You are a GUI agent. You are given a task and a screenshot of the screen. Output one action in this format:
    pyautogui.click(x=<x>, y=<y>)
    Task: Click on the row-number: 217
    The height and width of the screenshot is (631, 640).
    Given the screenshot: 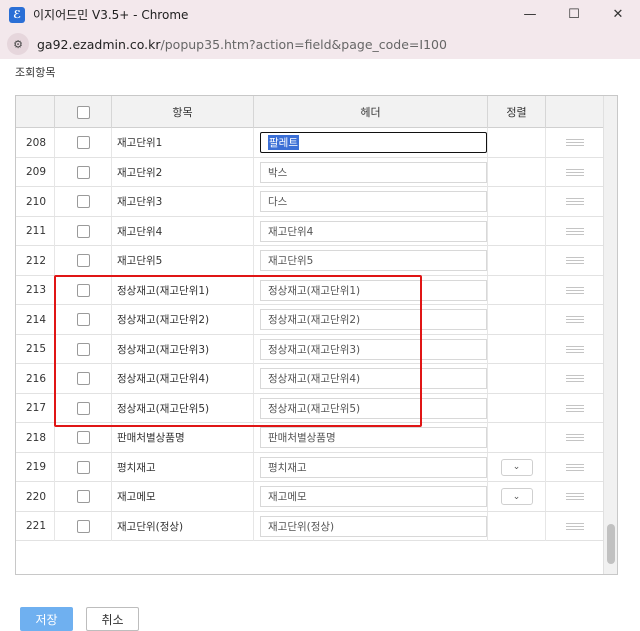 What is the action you would take?
    pyautogui.click(x=35, y=408)
    